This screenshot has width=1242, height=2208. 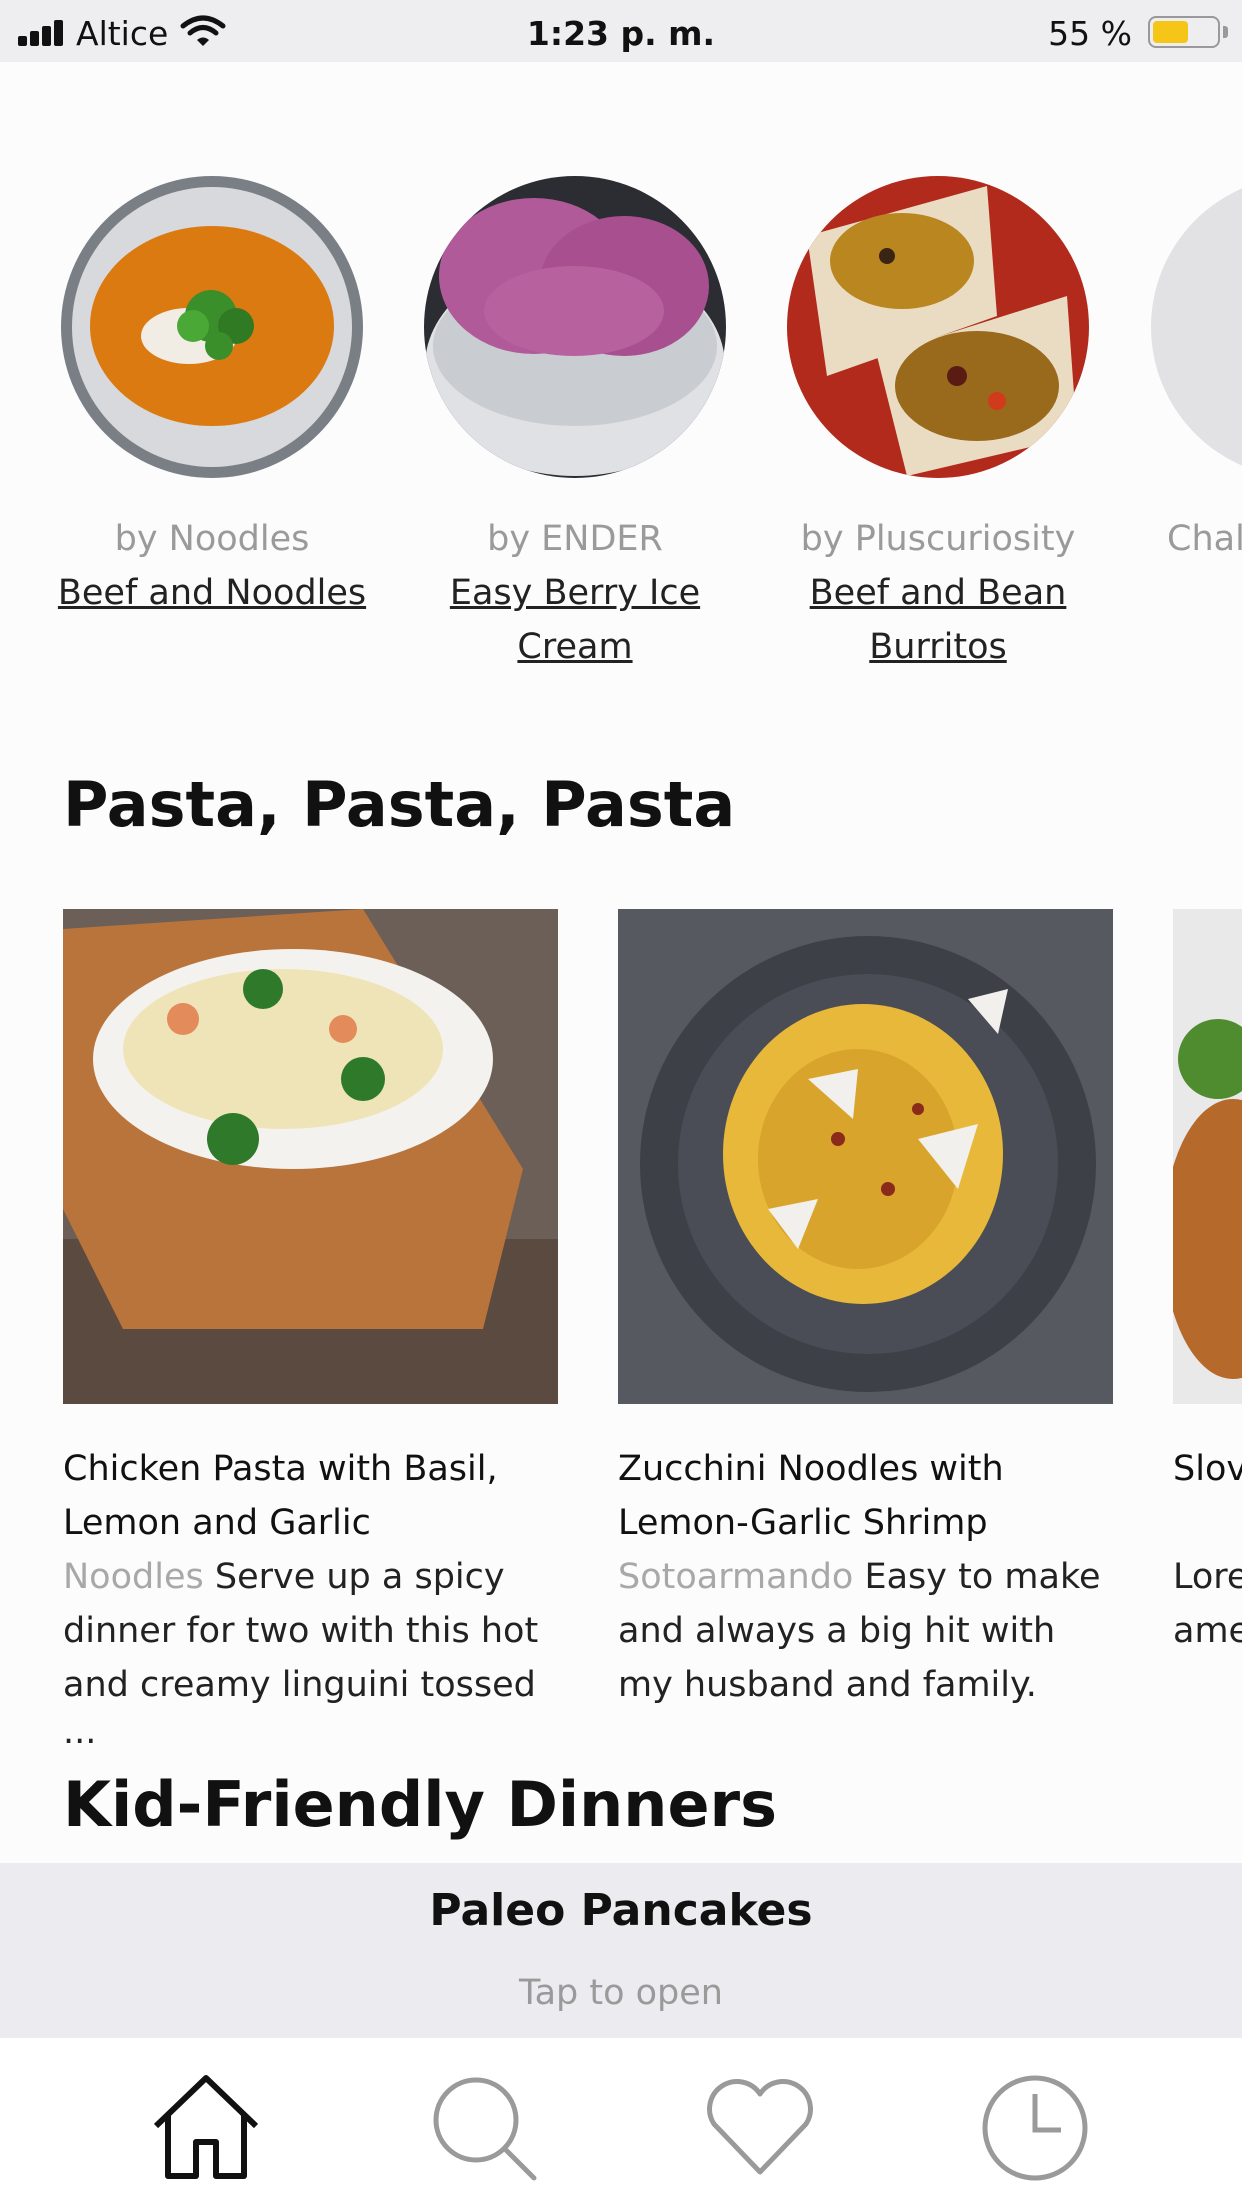 I want to click on recipe-source: Sotoarmando, so click(x=735, y=1577).